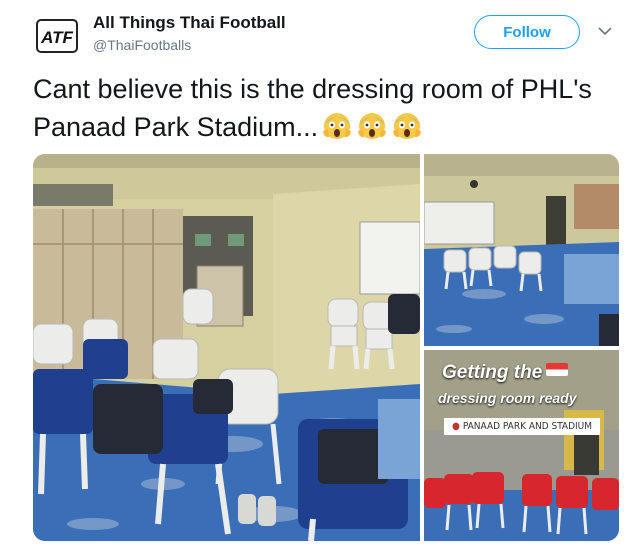  I want to click on overlay-title: Getting the, so click(505, 373).